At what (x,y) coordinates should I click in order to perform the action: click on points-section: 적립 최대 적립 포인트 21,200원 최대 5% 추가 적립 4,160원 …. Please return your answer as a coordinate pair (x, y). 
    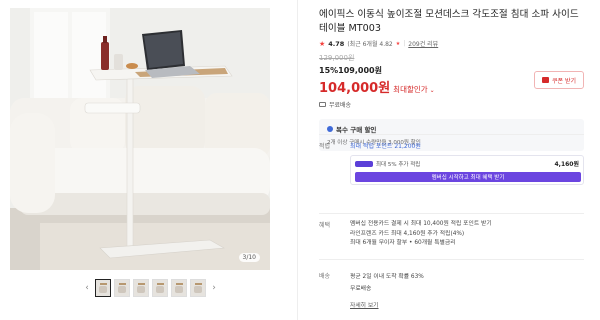
    Looking at the image, I should click on (451, 176).